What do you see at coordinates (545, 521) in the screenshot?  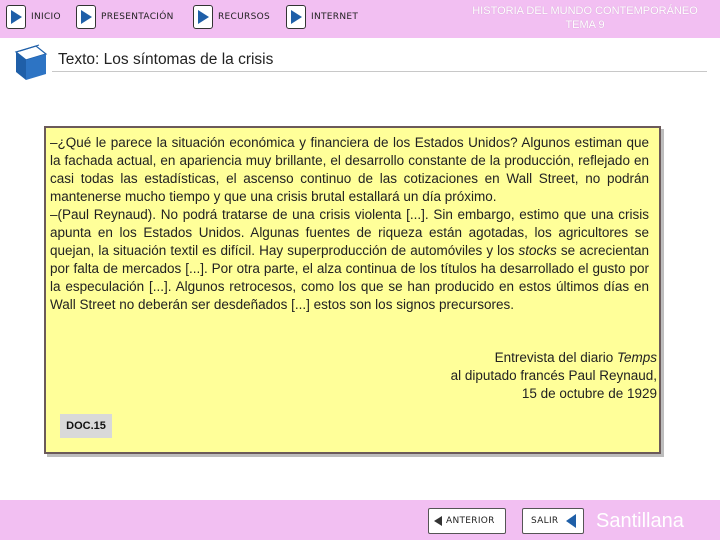 I see `exit-label: SALIR` at bounding box center [545, 521].